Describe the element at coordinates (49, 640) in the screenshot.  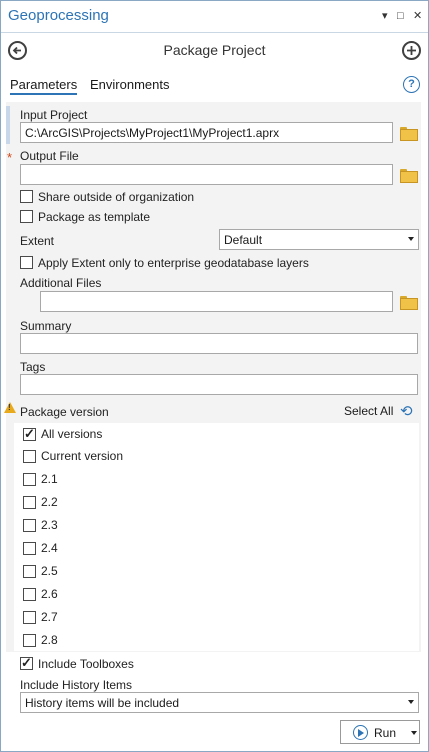
I see `version-label: 2.8` at that location.